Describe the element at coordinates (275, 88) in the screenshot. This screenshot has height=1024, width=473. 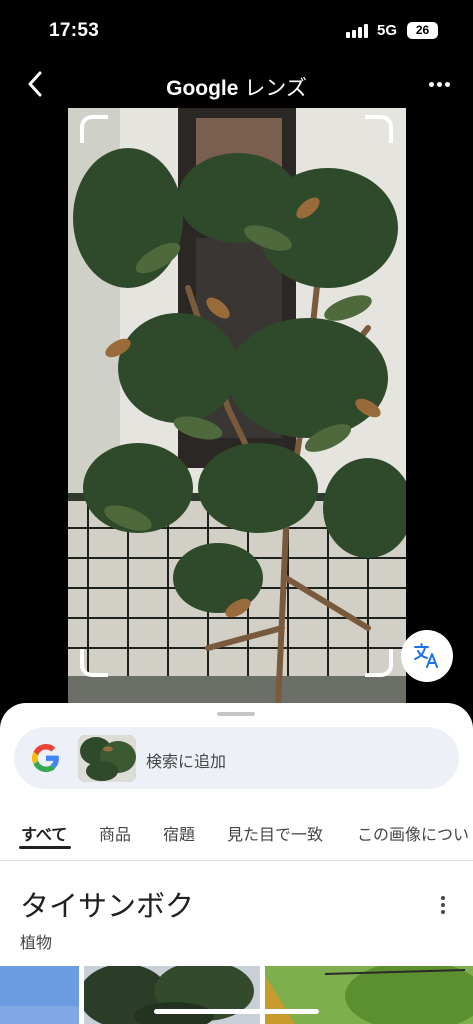
I see `title-suffix: レンズ` at that location.